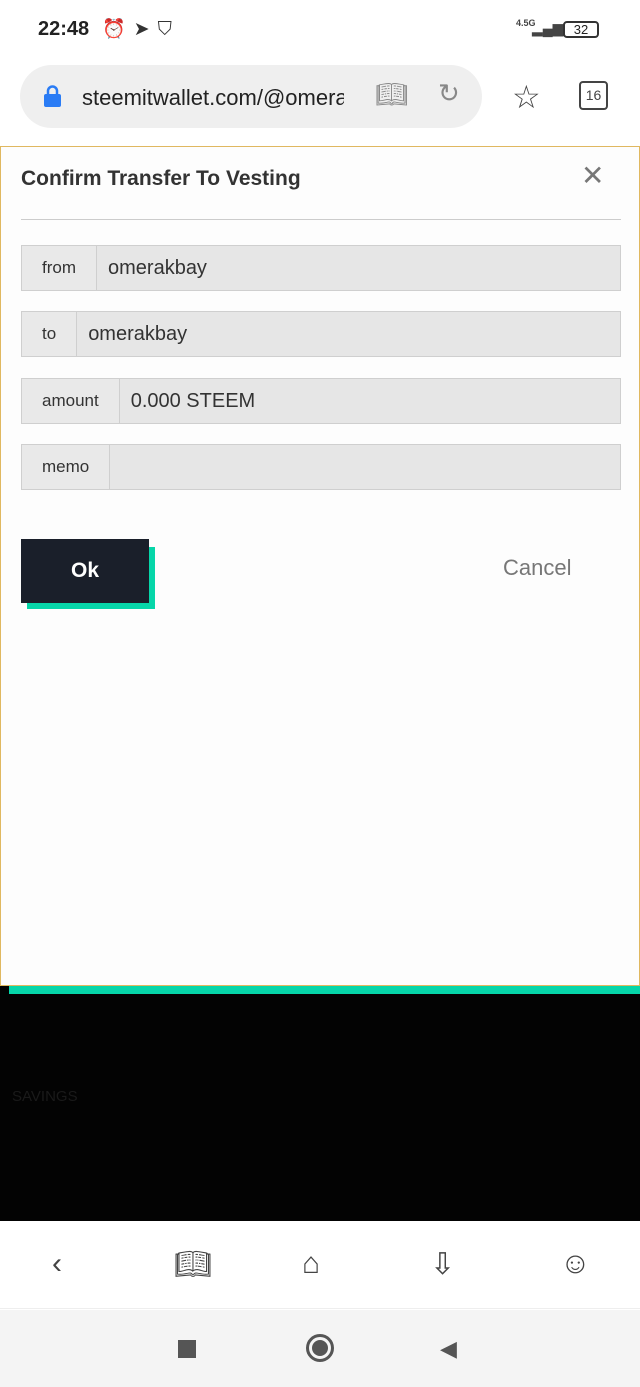 This screenshot has height=1387, width=640. I want to click on browser-bottom-nav: ‹ 📖︎ ⌂ ⇩ ☺, so click(320, 1265).